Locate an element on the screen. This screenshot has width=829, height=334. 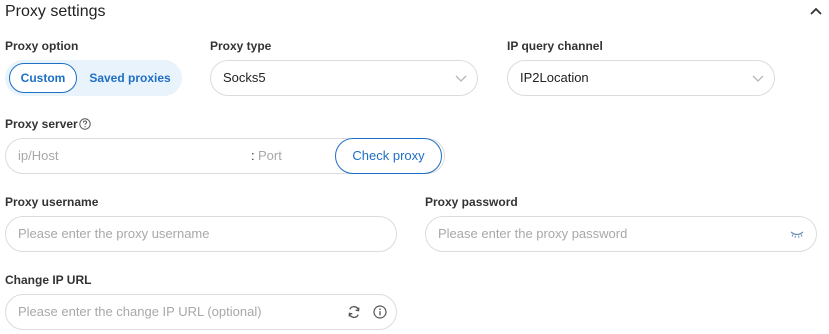
refresh-icon is located at coordinates (354, 312).